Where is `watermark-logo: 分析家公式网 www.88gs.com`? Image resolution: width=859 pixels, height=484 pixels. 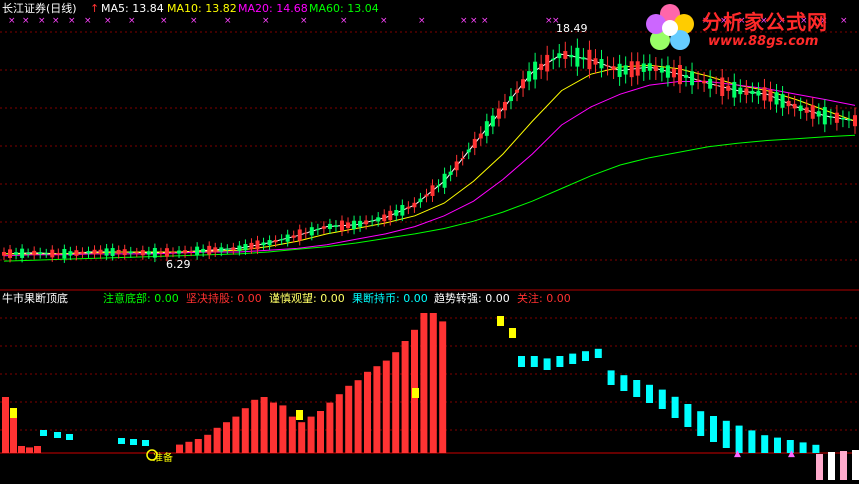
watermark-logo: 分析家公式网 www.88gs.com is located at coordinates (749, 28).